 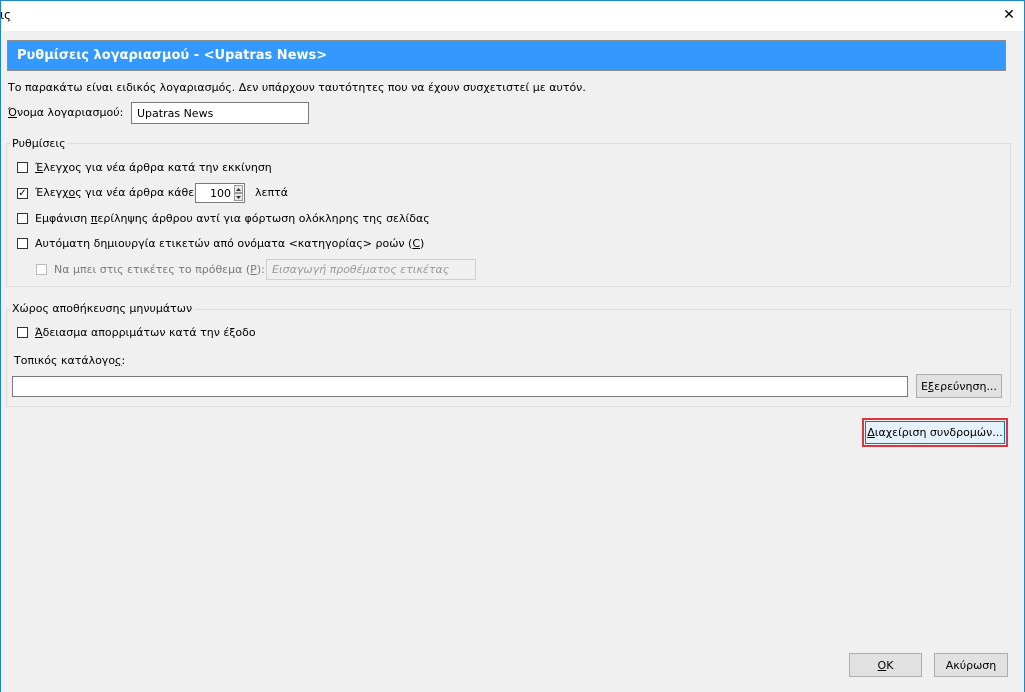 I want to click on storage-group-title: Χώρος αποθήκευσης μηνυμάτων, so click(x=102, y=308).